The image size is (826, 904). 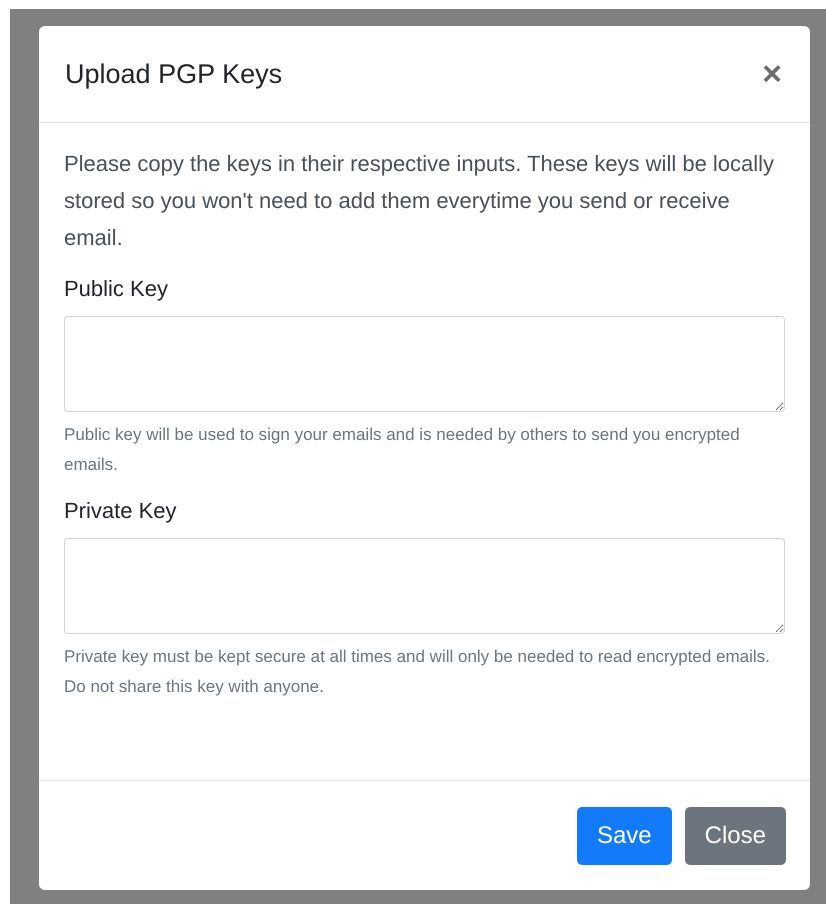 I want to click on close-button: Close, so click(x=735, y=835).